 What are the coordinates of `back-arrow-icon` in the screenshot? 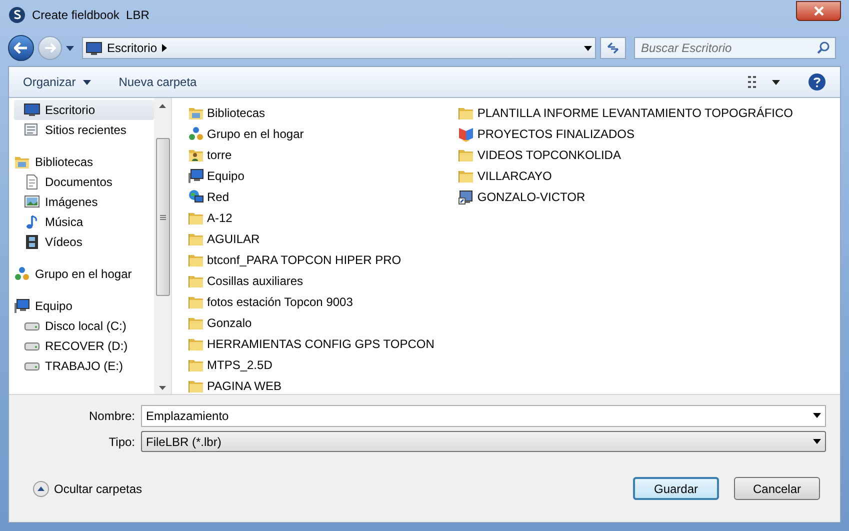 It's located at (21, 48).